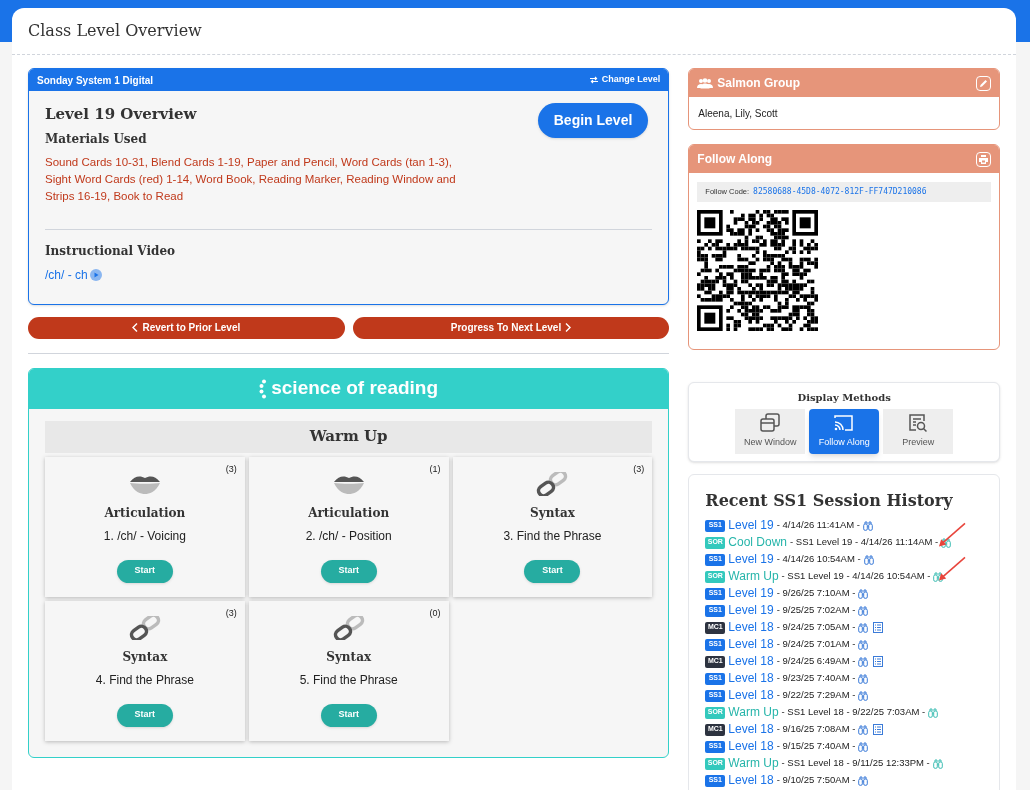 This screenshot has width=1030, height=790. Describe the element at coordinates (816, 627) in the screenshot. I see `session-detail: - 9/24/25 7:05AM -` at that location.